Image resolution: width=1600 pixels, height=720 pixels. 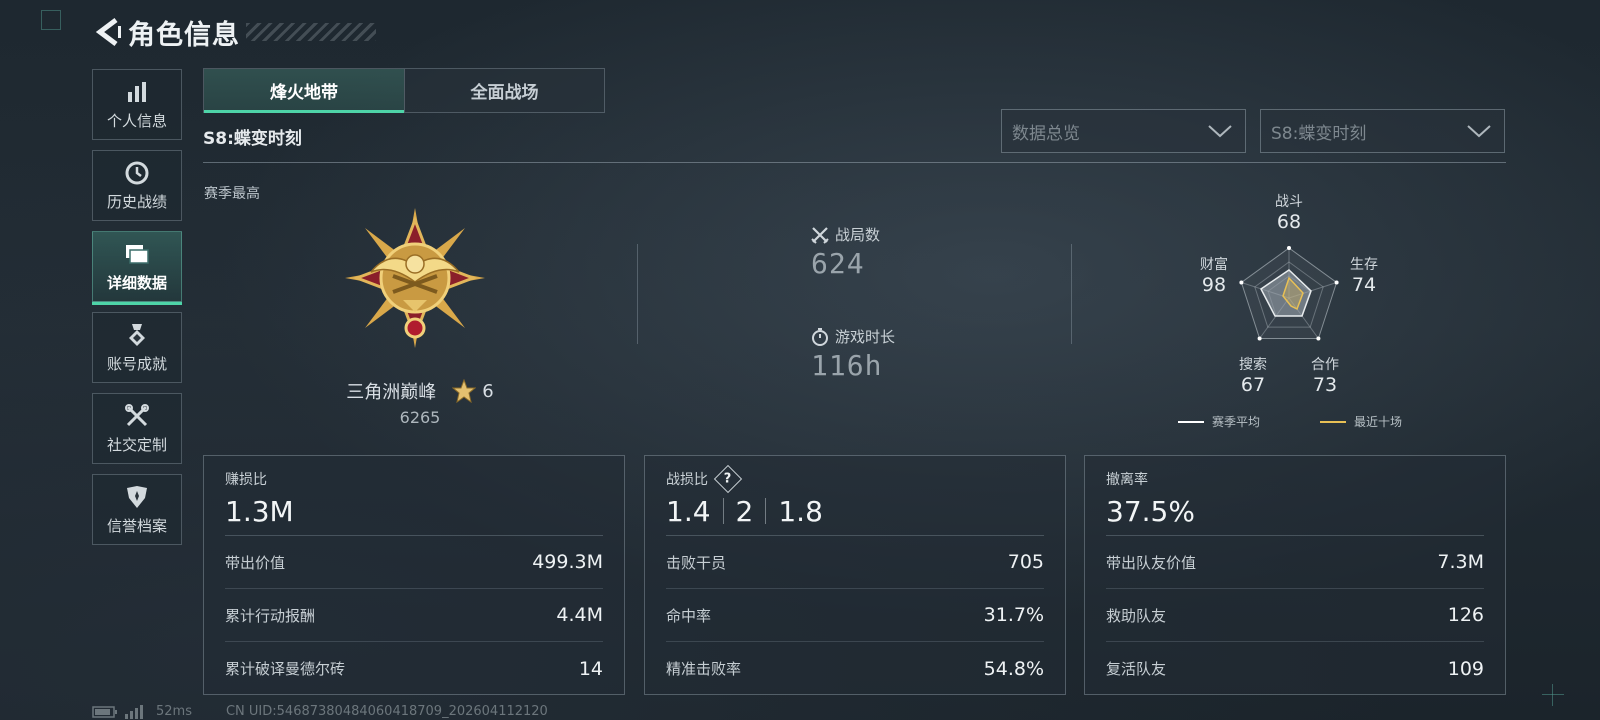 I want to click on card-value: 37.5%, so click(x=1150, y=511).